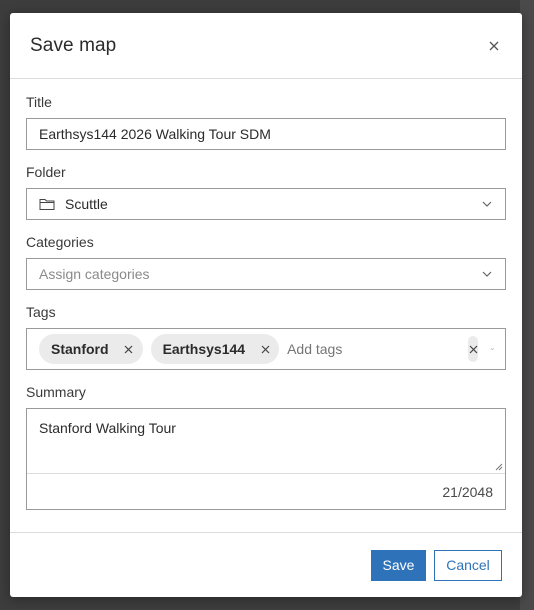  I want to click on folder-select-value: Scuttle, so click(73, 204).